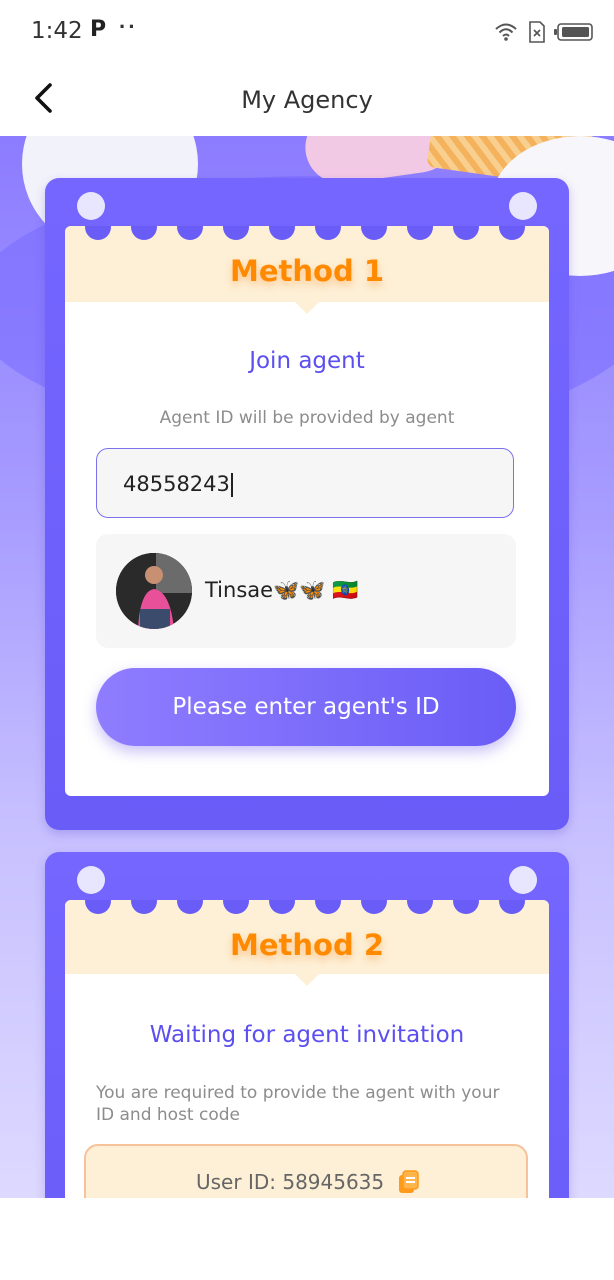 This screenshot has height=1280, width=614. What do you see at coordinates (307, 271) in the screenshot?
I see `method-title: Method 1` at bounding box center [307, 271].